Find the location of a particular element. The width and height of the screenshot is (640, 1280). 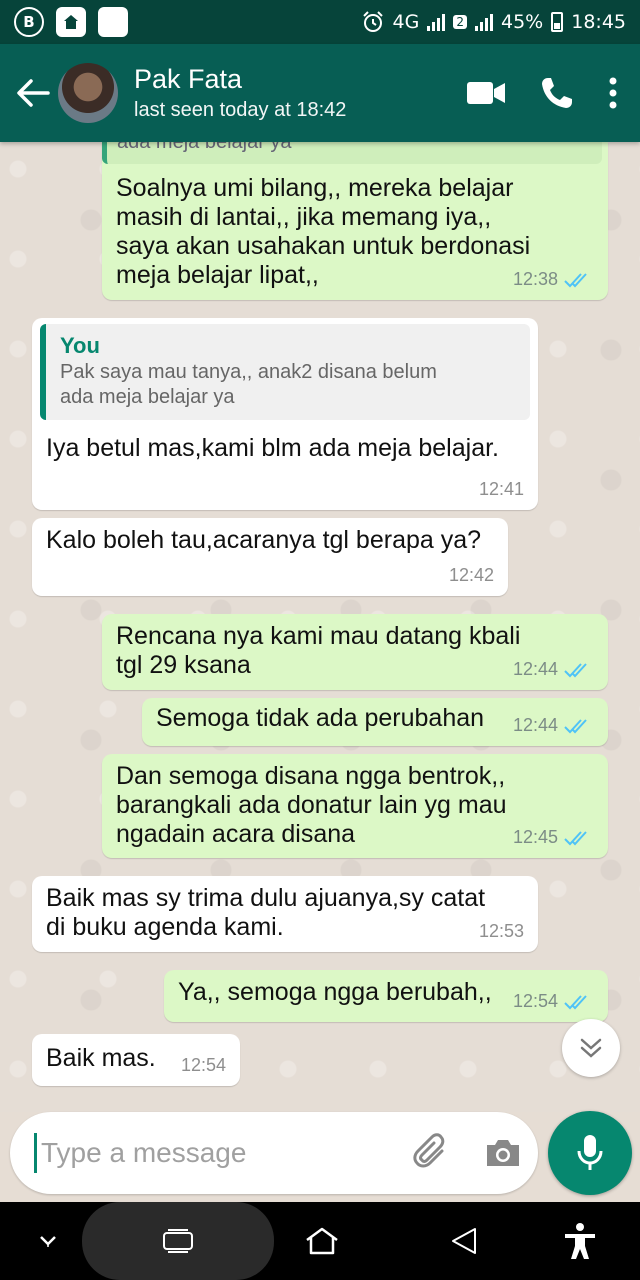

home-notification-icon is located at coordinates (71, 22).